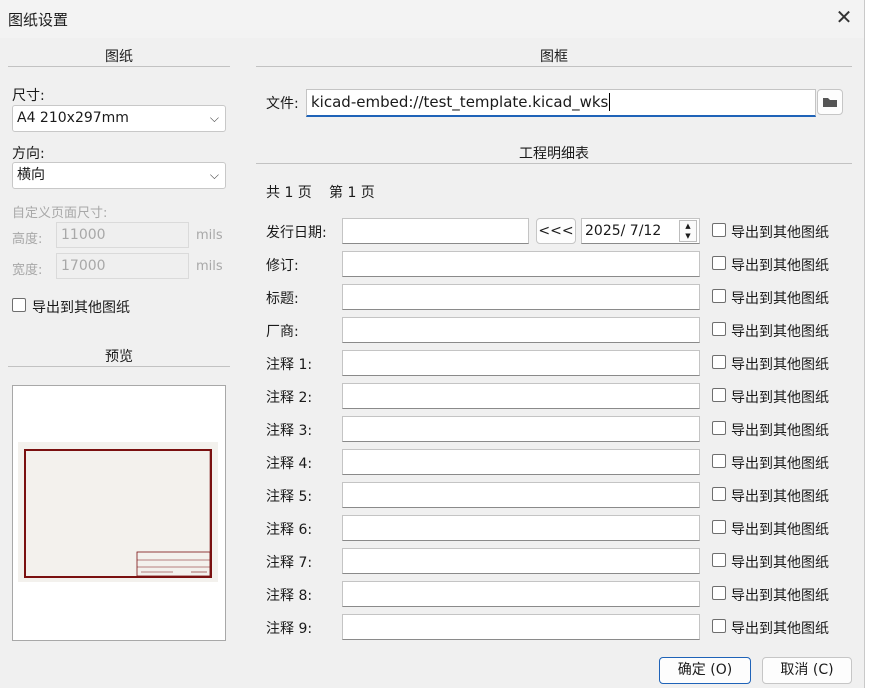  I want to click on cancel-button: 取消 (C), so click(807, 670).